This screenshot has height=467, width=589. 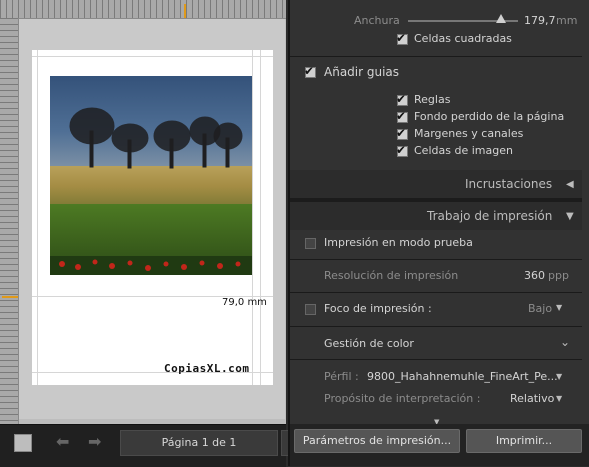 I want to click on double-chevron-down-icon: ⌄, so click(x=565, y=342).